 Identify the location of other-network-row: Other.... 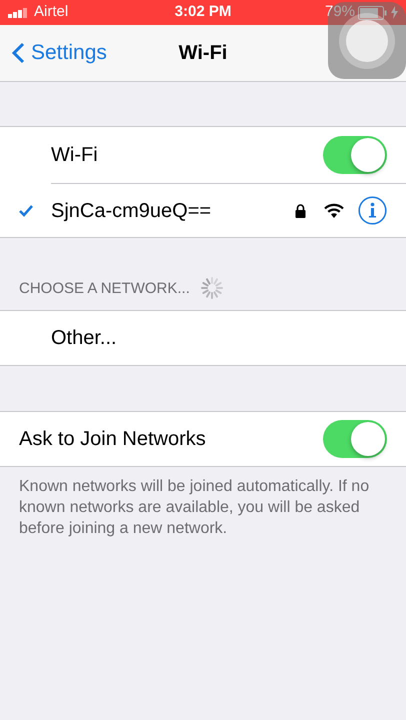
(203, 338).